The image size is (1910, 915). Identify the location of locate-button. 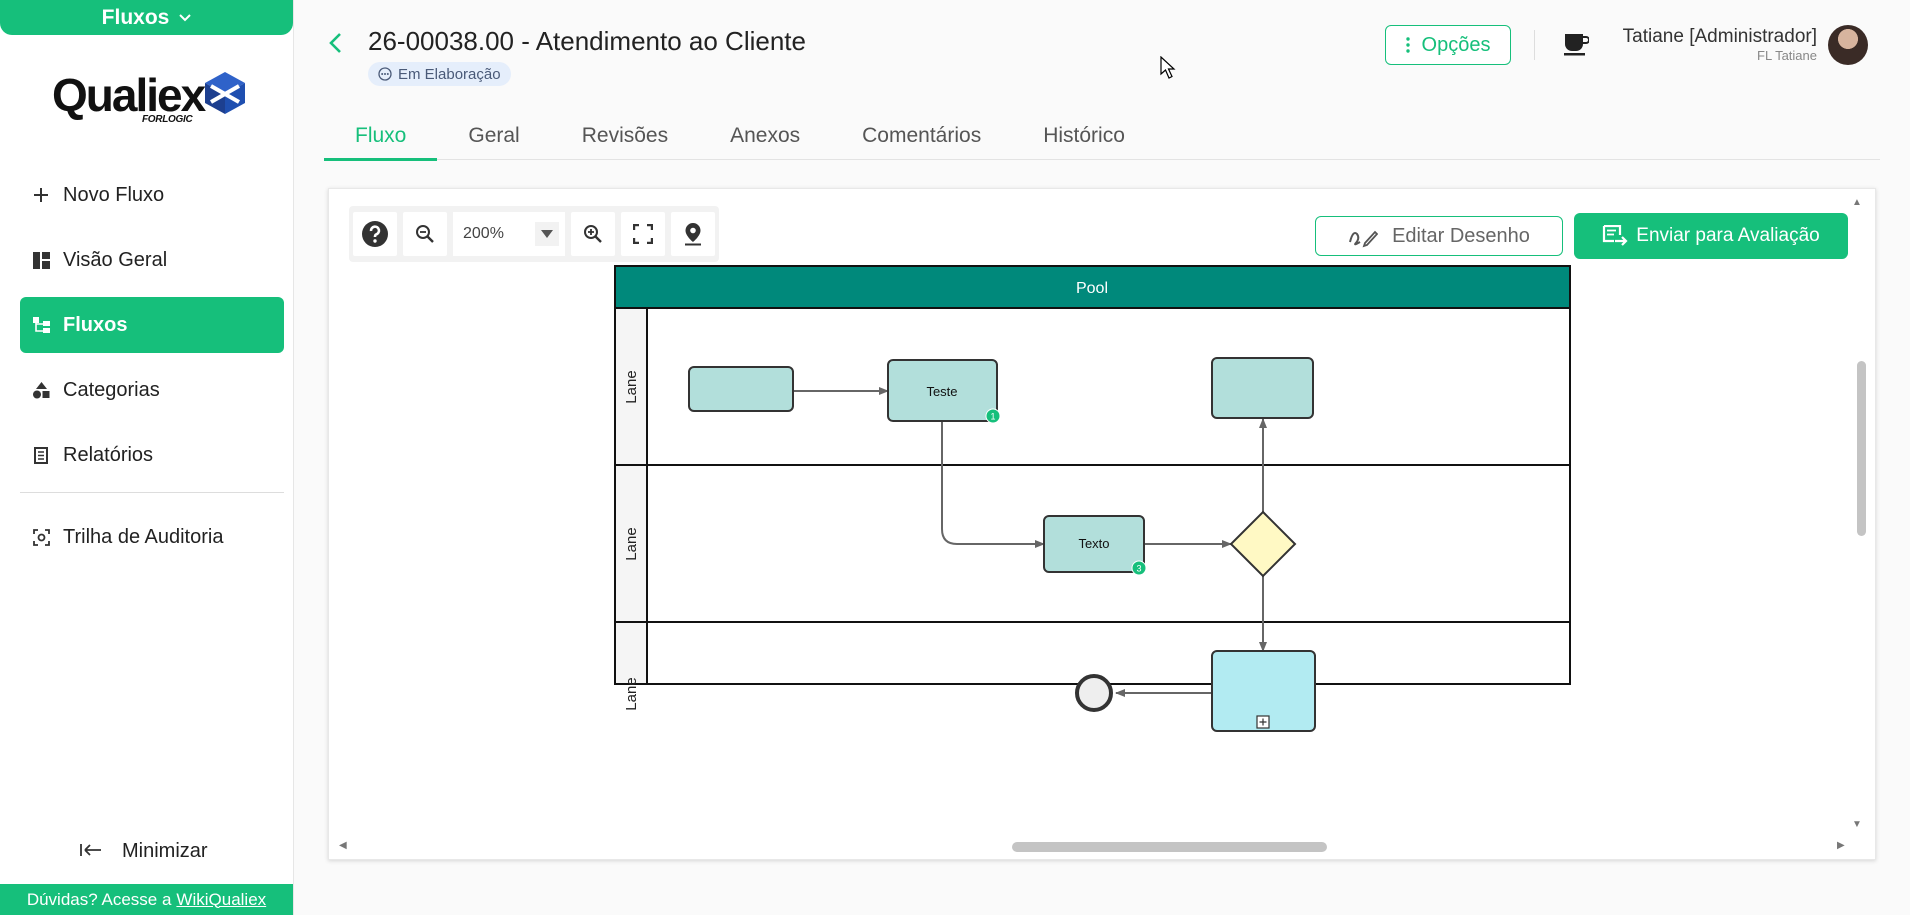
(693, 234).